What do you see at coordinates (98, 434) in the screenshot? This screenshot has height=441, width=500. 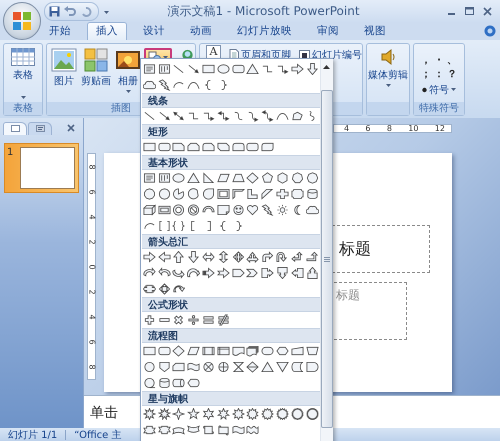 I see `theme-name: “Office 主` at bounding box center [98, 434].